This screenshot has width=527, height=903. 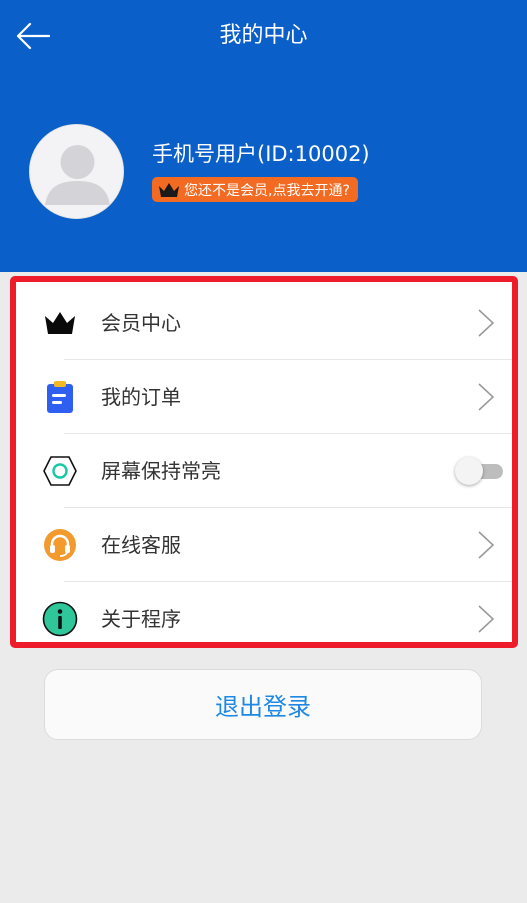 What do you see at coordinates (469, 471) in the screenshot?
I see `toggle-knob` at bounding box center [469, 471].